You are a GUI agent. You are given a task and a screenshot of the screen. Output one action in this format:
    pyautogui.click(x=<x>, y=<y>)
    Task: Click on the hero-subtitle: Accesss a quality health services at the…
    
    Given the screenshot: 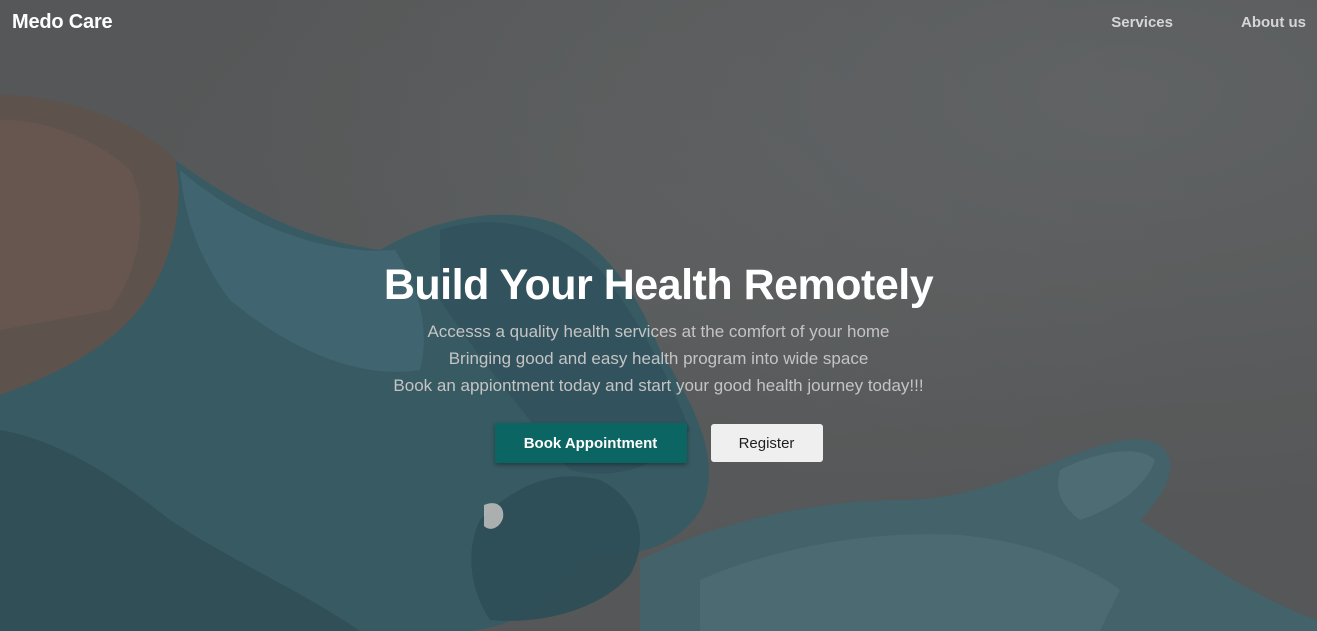 What is the action you would take?
    pyautogui.click(x=658, y=358)
    